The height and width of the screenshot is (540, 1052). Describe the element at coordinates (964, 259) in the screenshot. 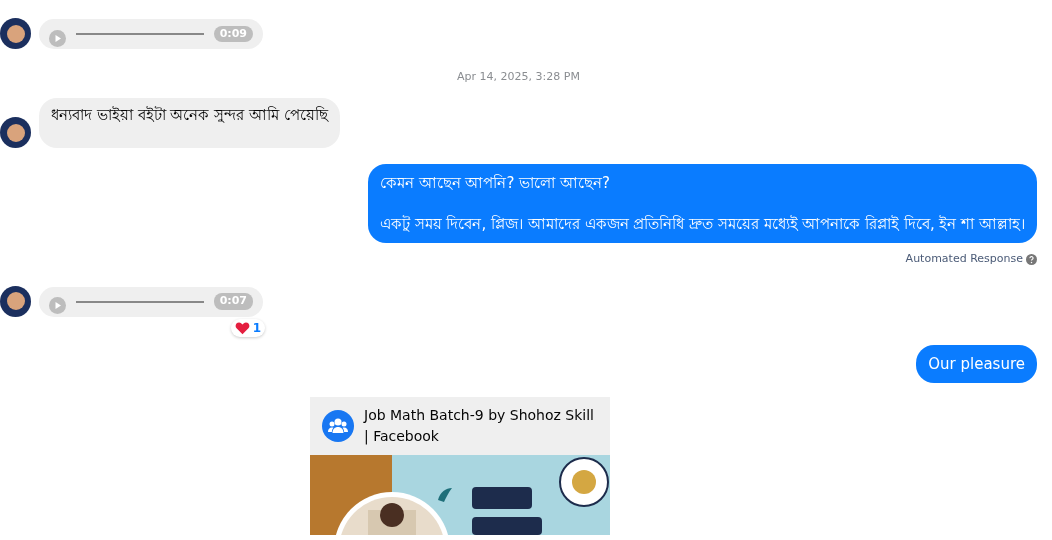

I see `automated-response-label: Automated Response` at that location.